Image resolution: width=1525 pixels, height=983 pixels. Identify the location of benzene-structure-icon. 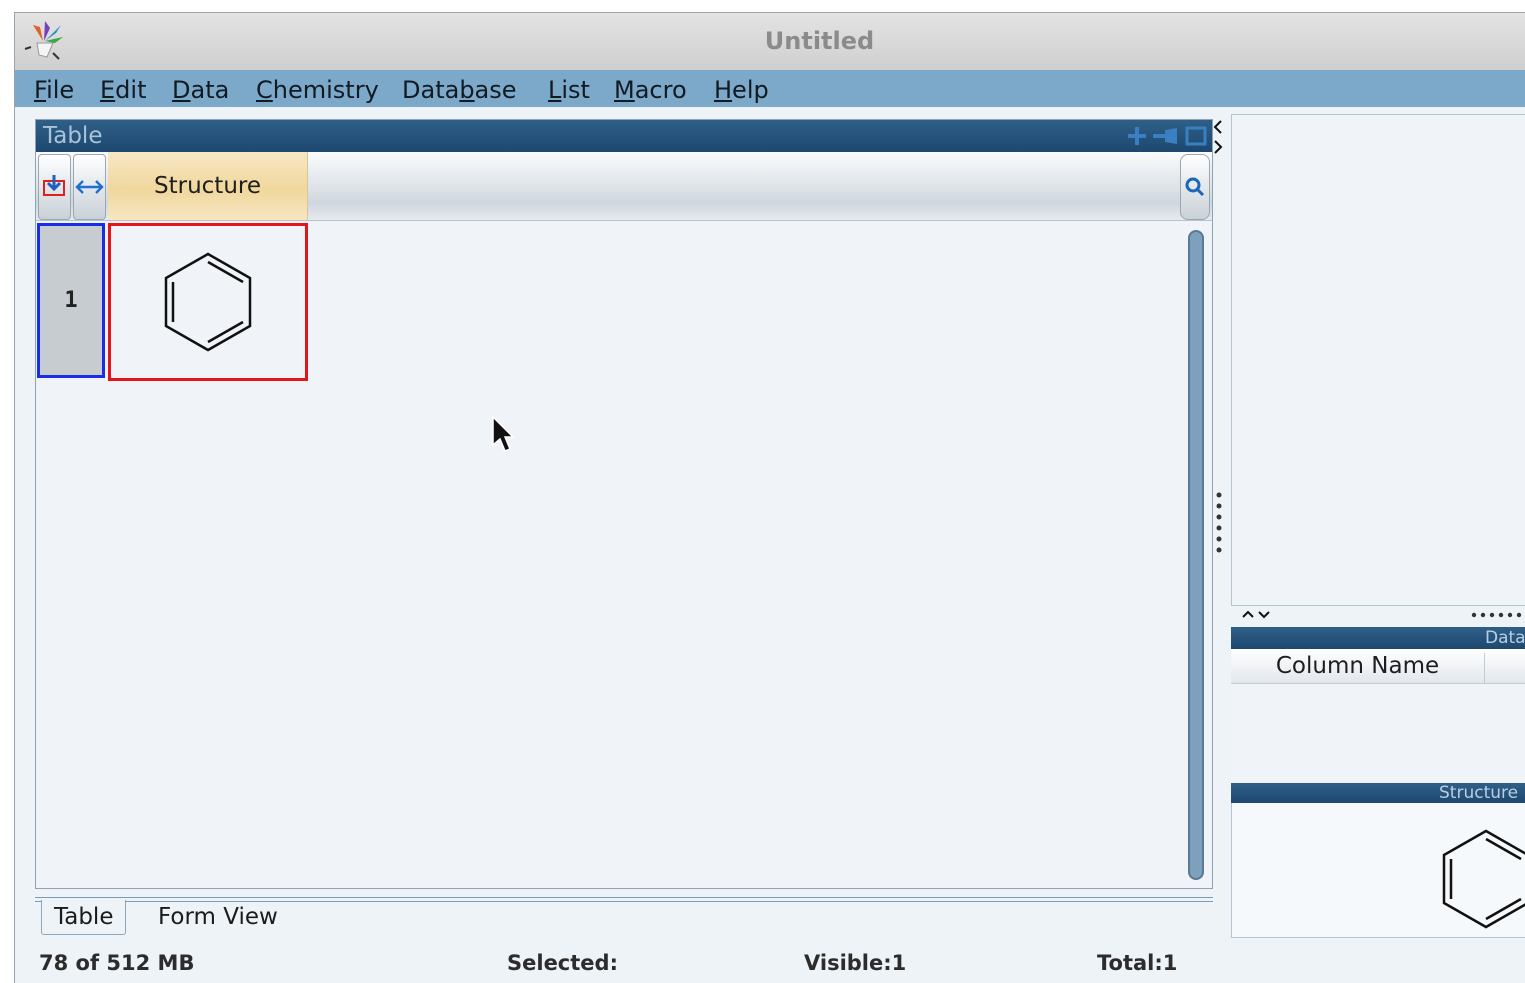
(208, 302).